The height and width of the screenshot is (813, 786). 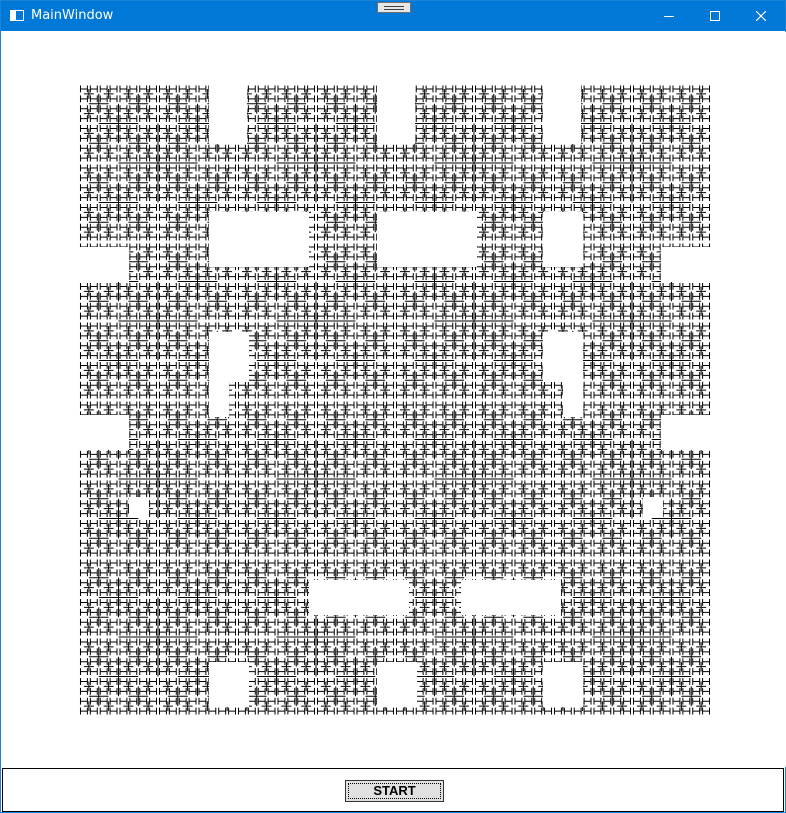 I want to click on title-bar: MainWindow, so click(x=393, y=16).